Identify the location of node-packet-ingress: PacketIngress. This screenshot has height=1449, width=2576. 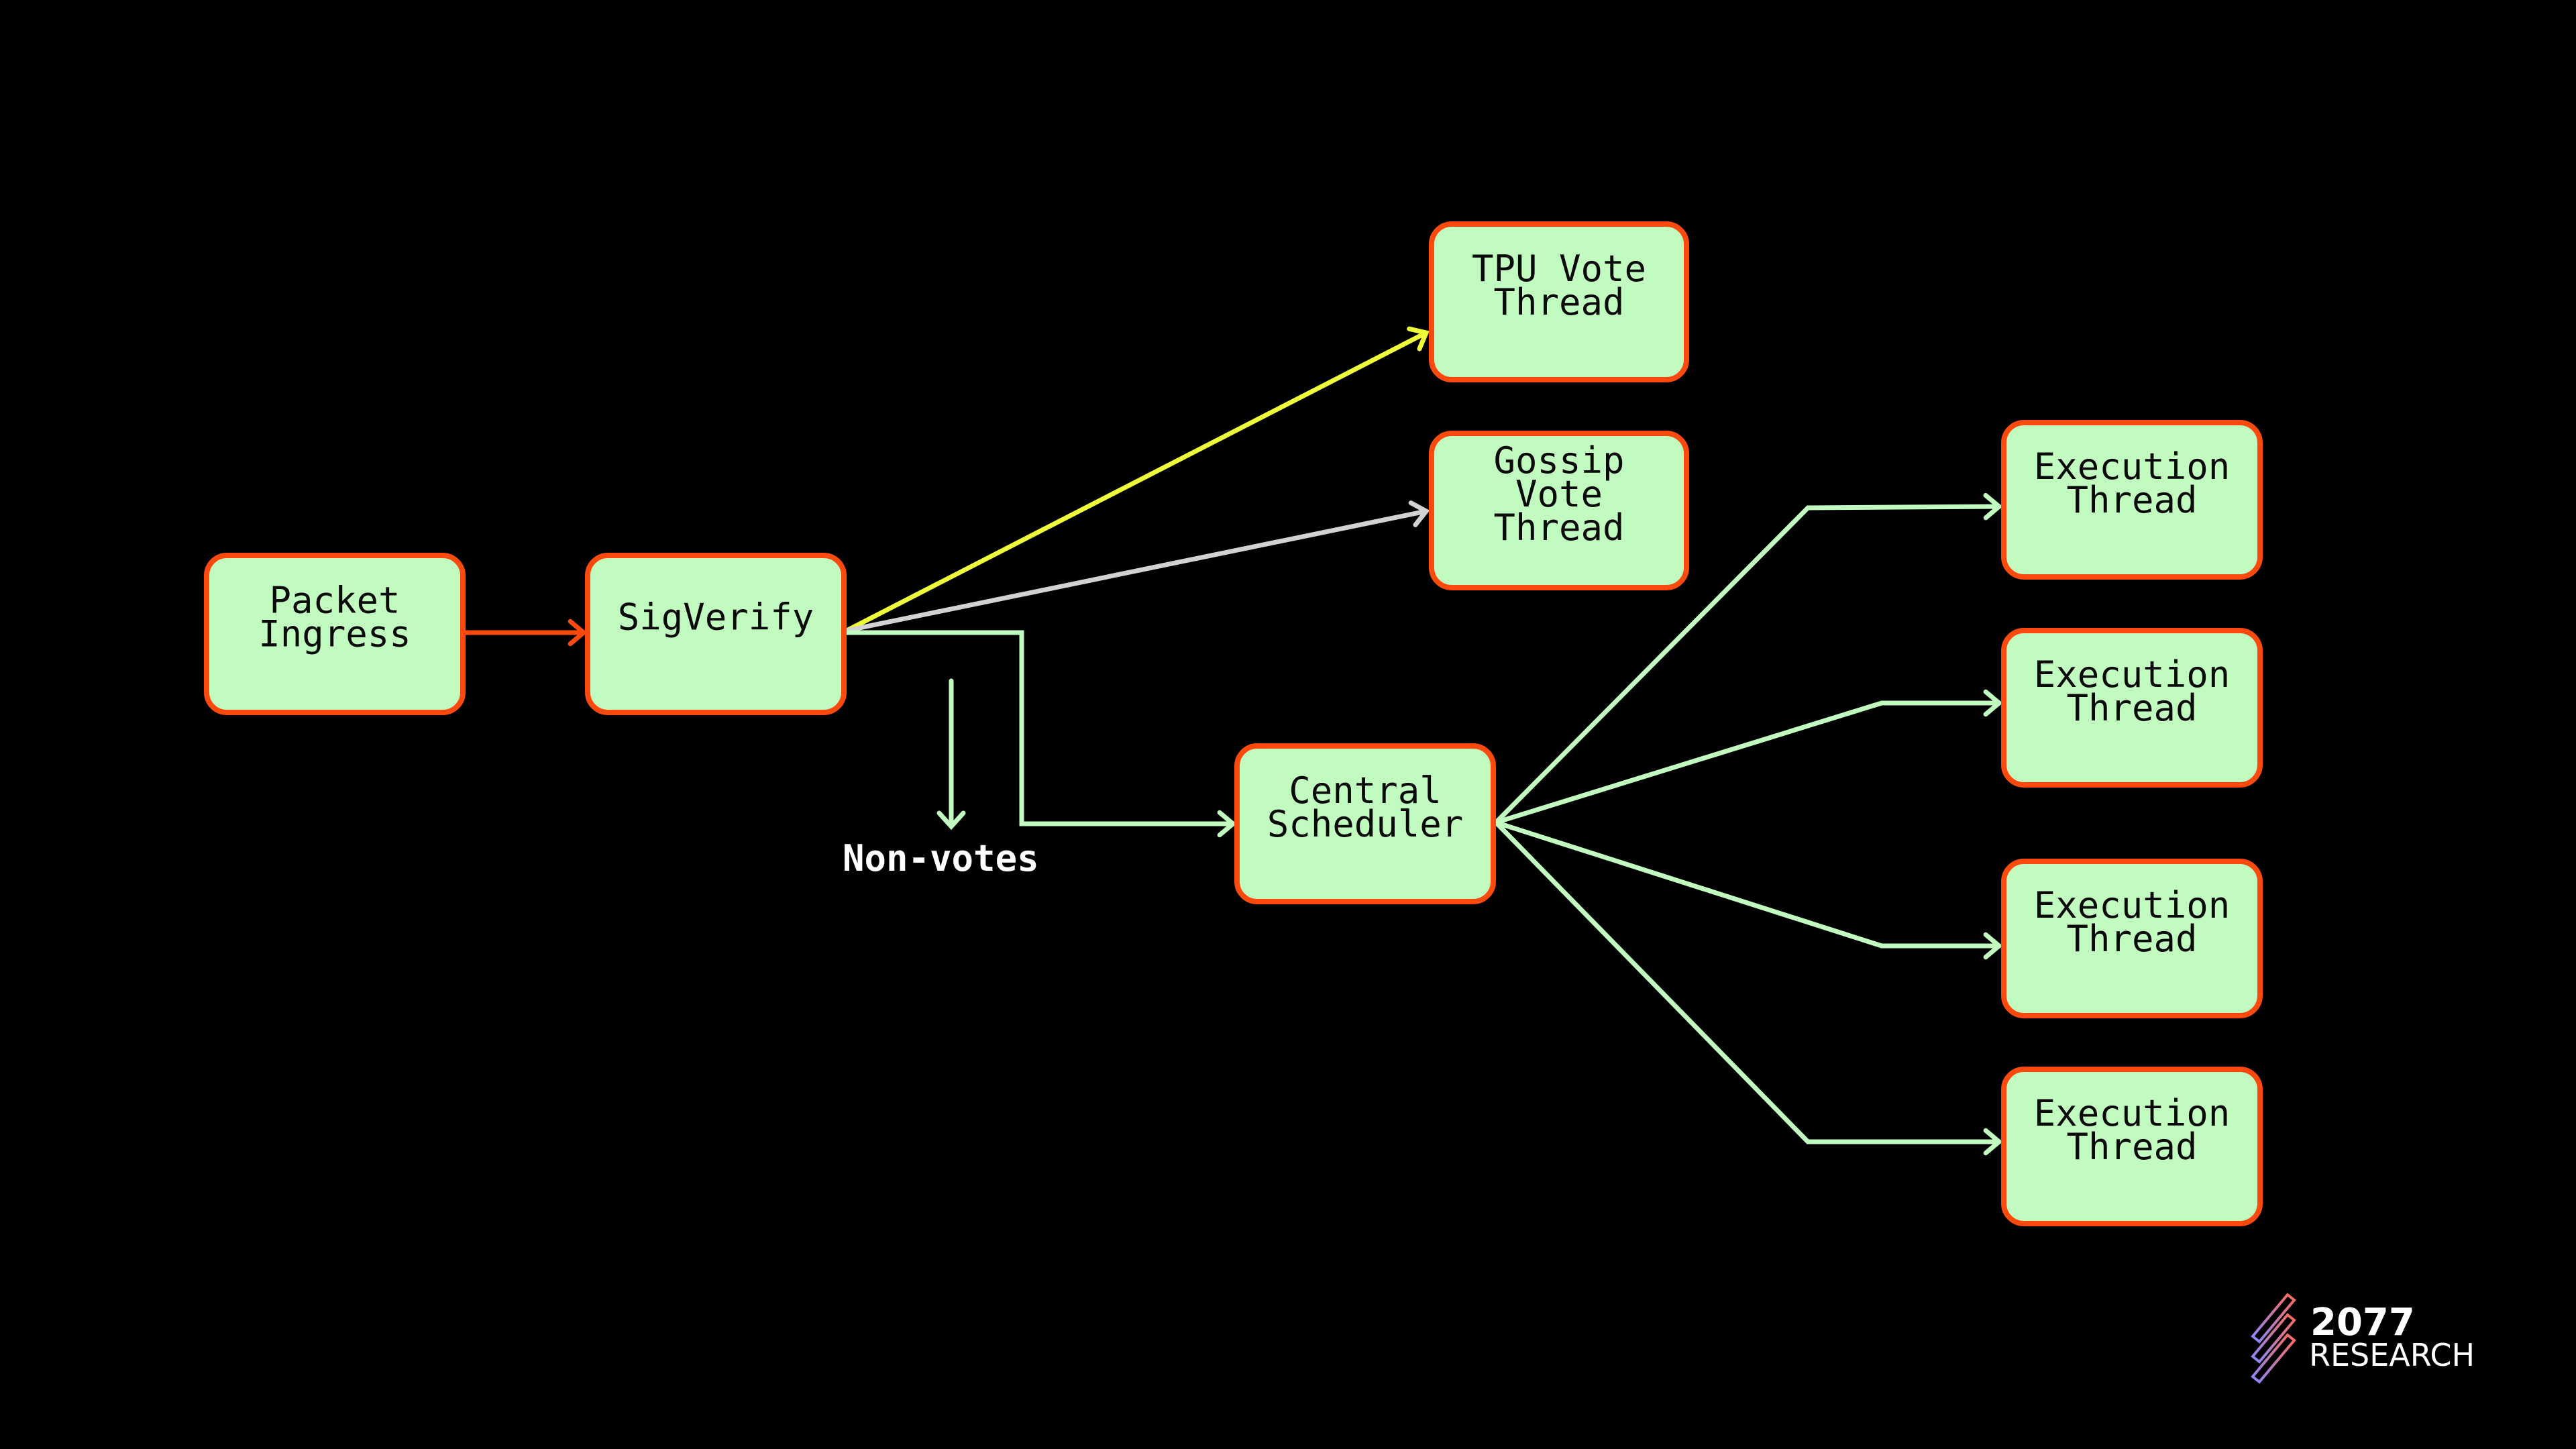
(335, 634).